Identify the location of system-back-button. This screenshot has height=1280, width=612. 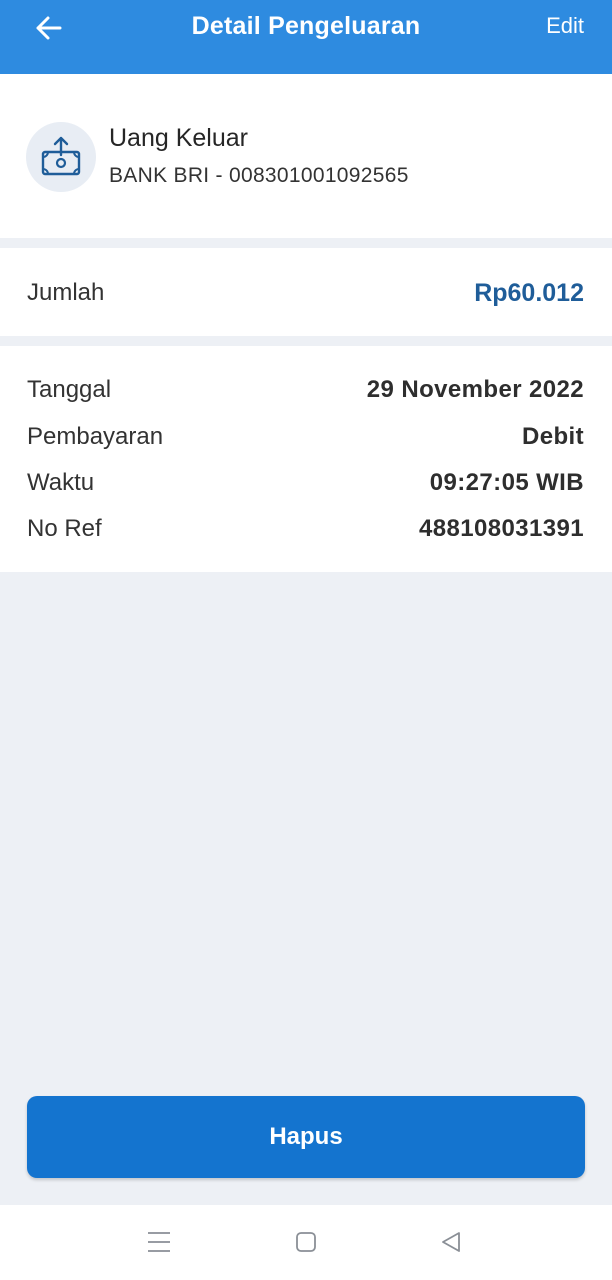
(451, 1242).